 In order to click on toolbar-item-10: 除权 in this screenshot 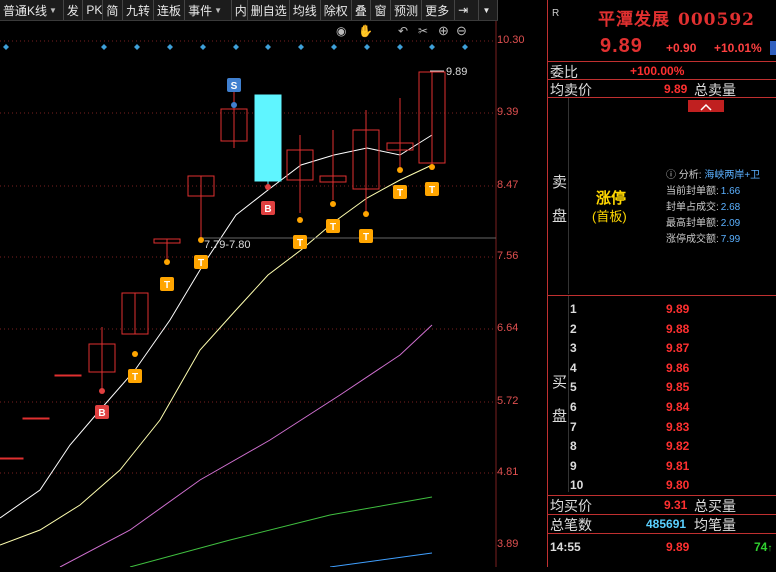, I will do `click(336, 10)`.